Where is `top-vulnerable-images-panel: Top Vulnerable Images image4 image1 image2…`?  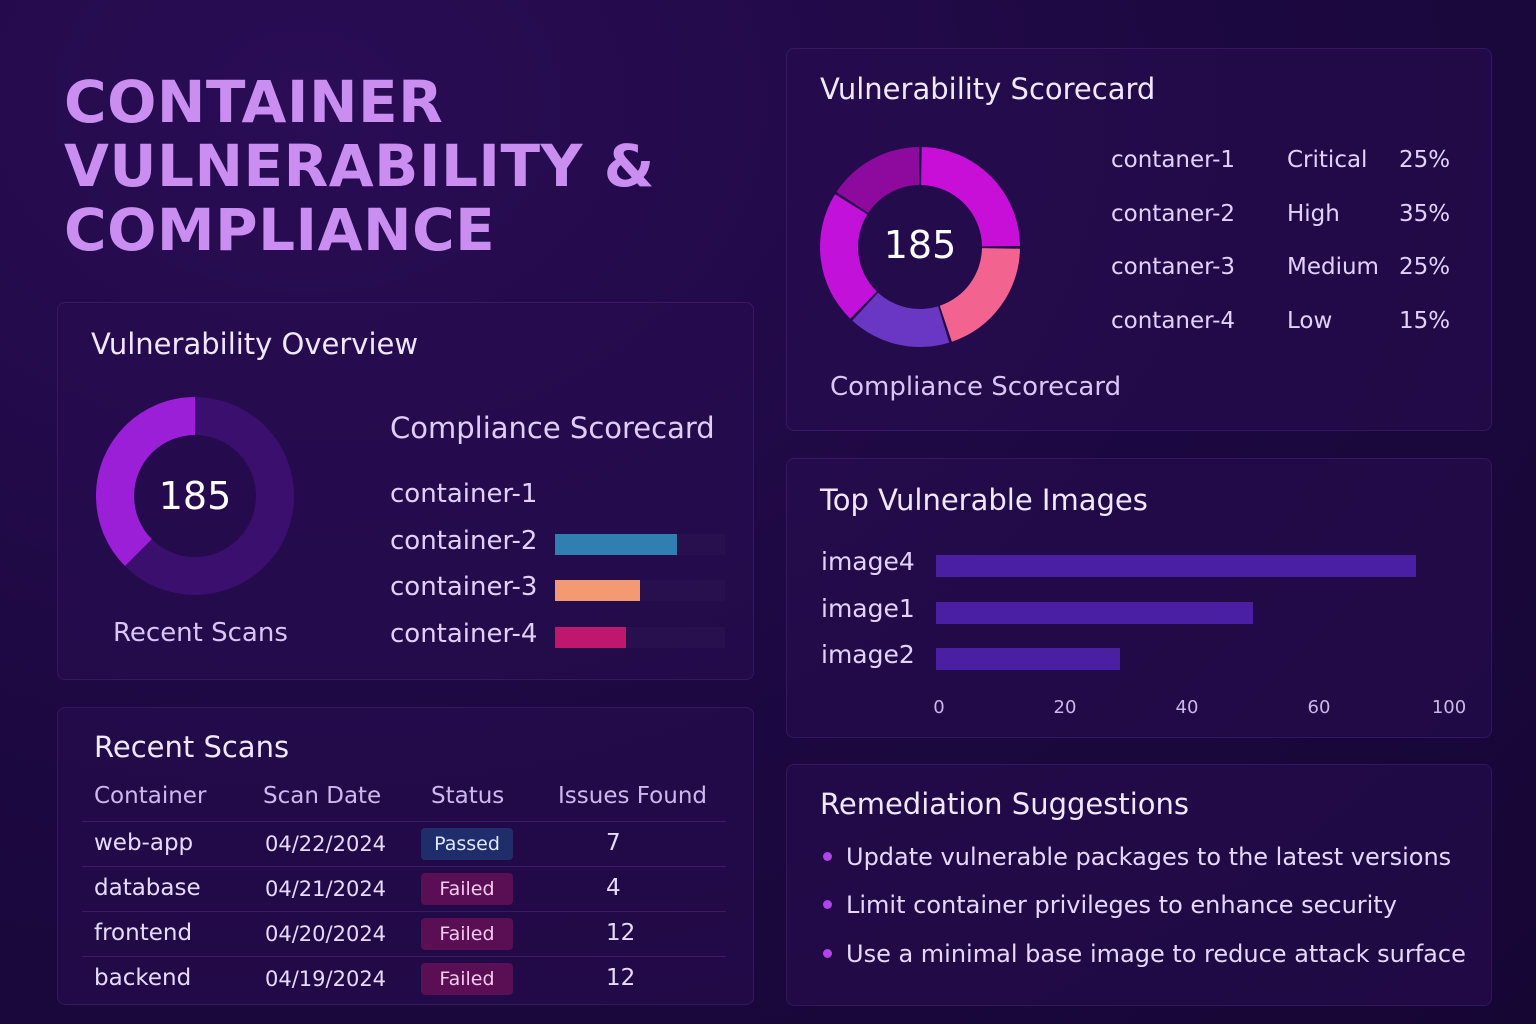
top-vulnerable-images-panel: Top Vulnerable Images image4 image1 image2… is located at coordinates (1139, 598).